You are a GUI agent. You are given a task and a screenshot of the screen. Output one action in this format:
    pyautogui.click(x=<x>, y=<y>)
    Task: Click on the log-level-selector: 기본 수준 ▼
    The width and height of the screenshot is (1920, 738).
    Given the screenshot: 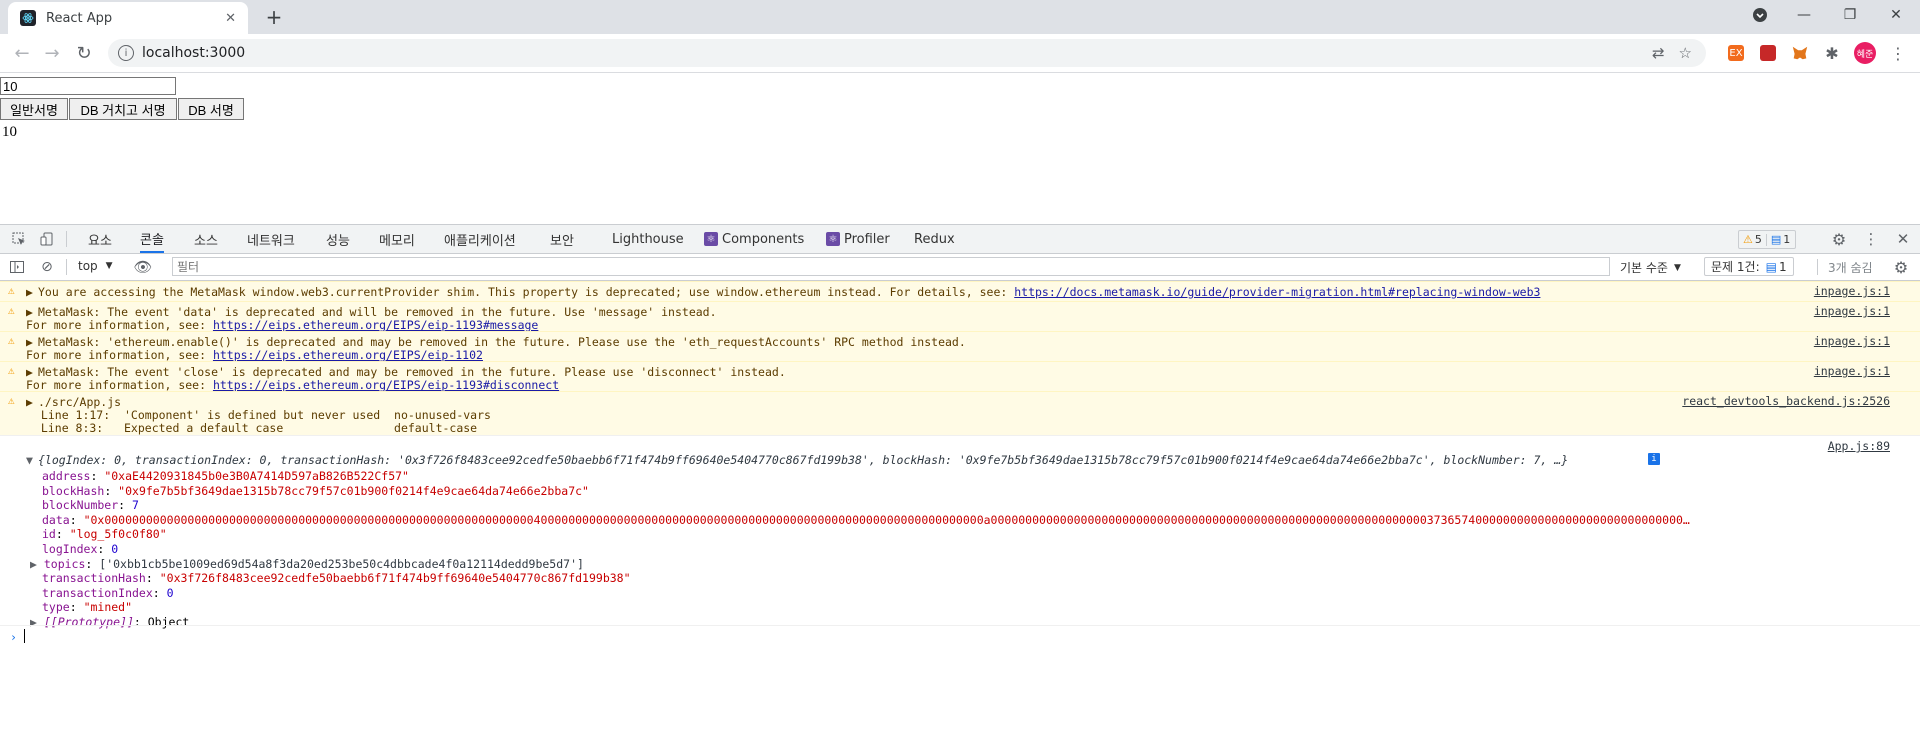 What is the action you would take?
    pyautogui.click(x=1650, y=267)
    